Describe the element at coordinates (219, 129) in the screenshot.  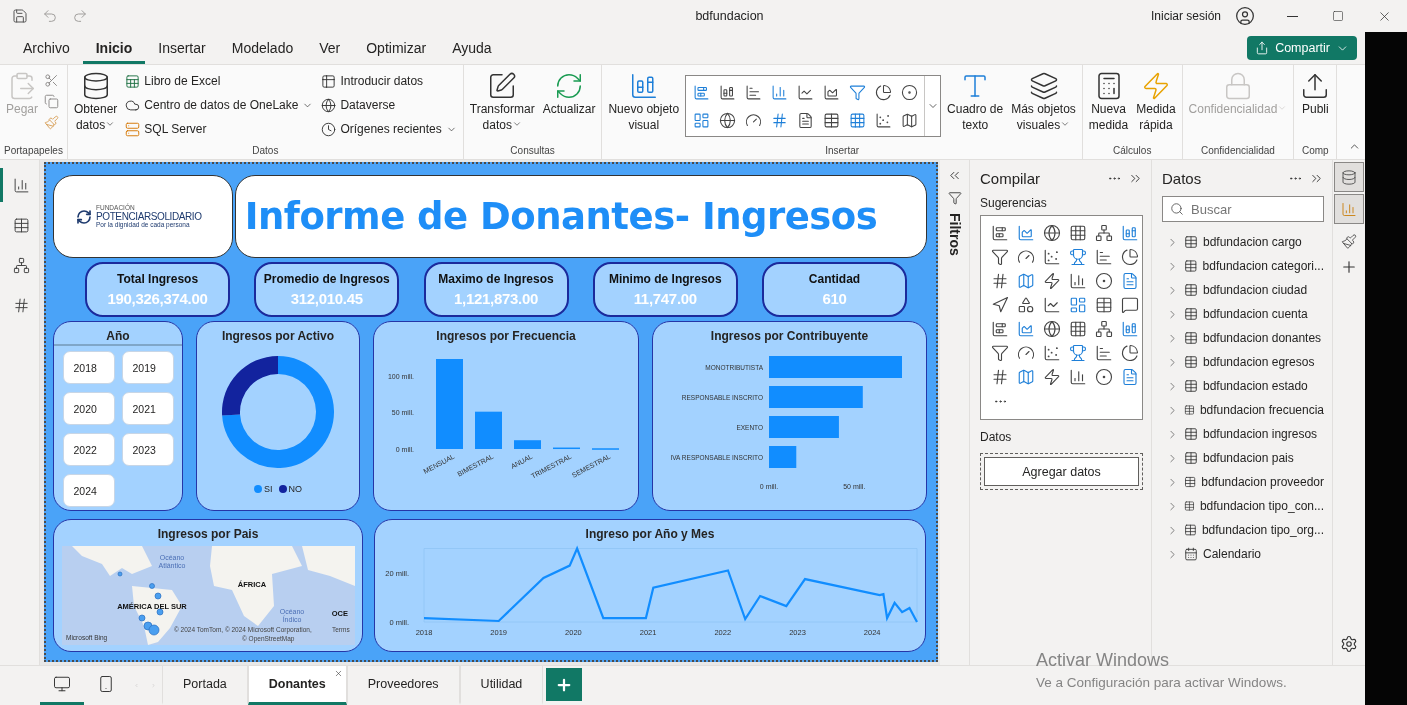
I see `ribbon-button: SQL Server` at that location.